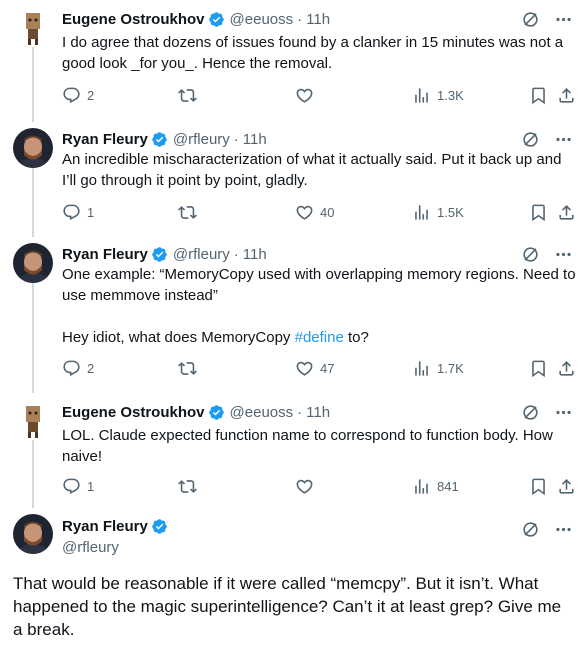  I want to click on view-count: 841, so click(448, 486).